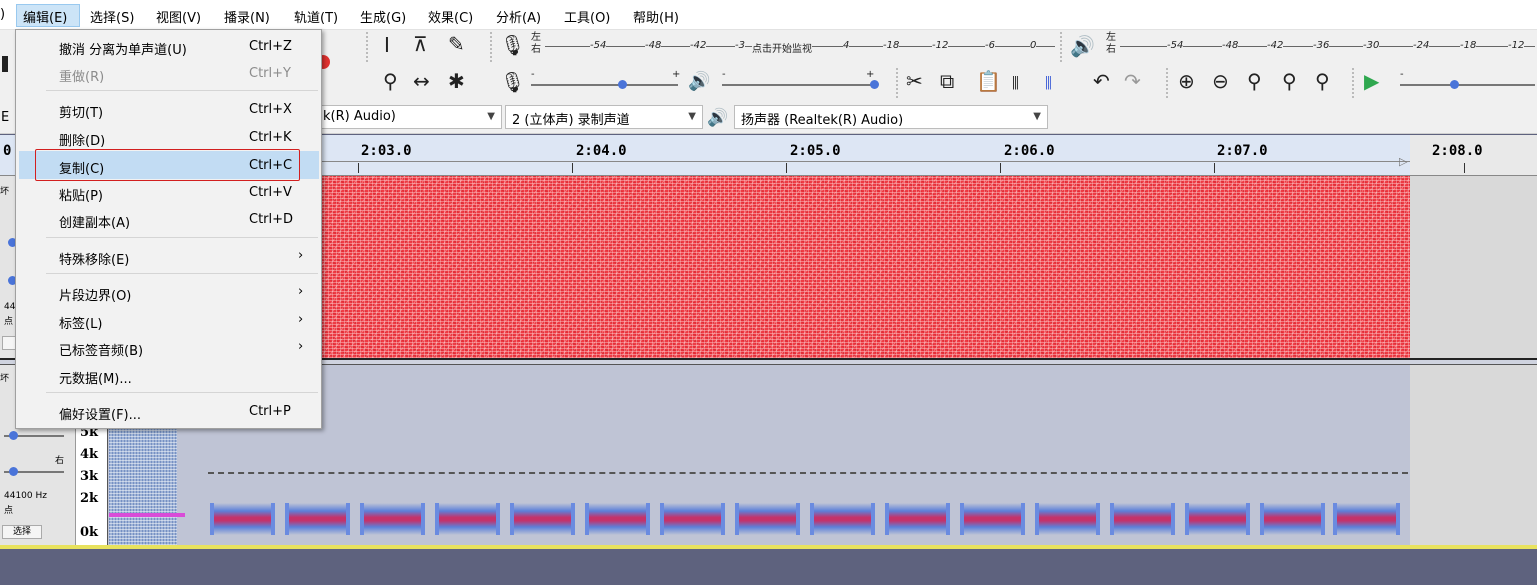 The width and height of the screenshot is (1537, 585). I want to click on play-meter-right-label: 右, so click(1111, 49).